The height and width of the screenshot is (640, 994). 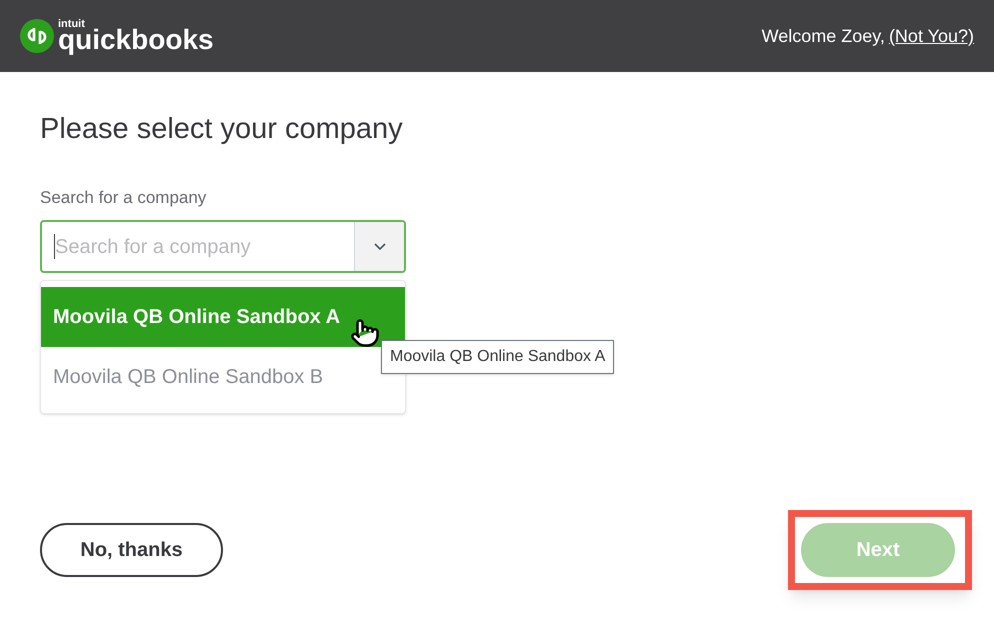 What do you see at coordinates (497, 357) in the screenshot?
I see `tooltip: Moovila QB Online Sandbox A` at bounding box center [497, 357].